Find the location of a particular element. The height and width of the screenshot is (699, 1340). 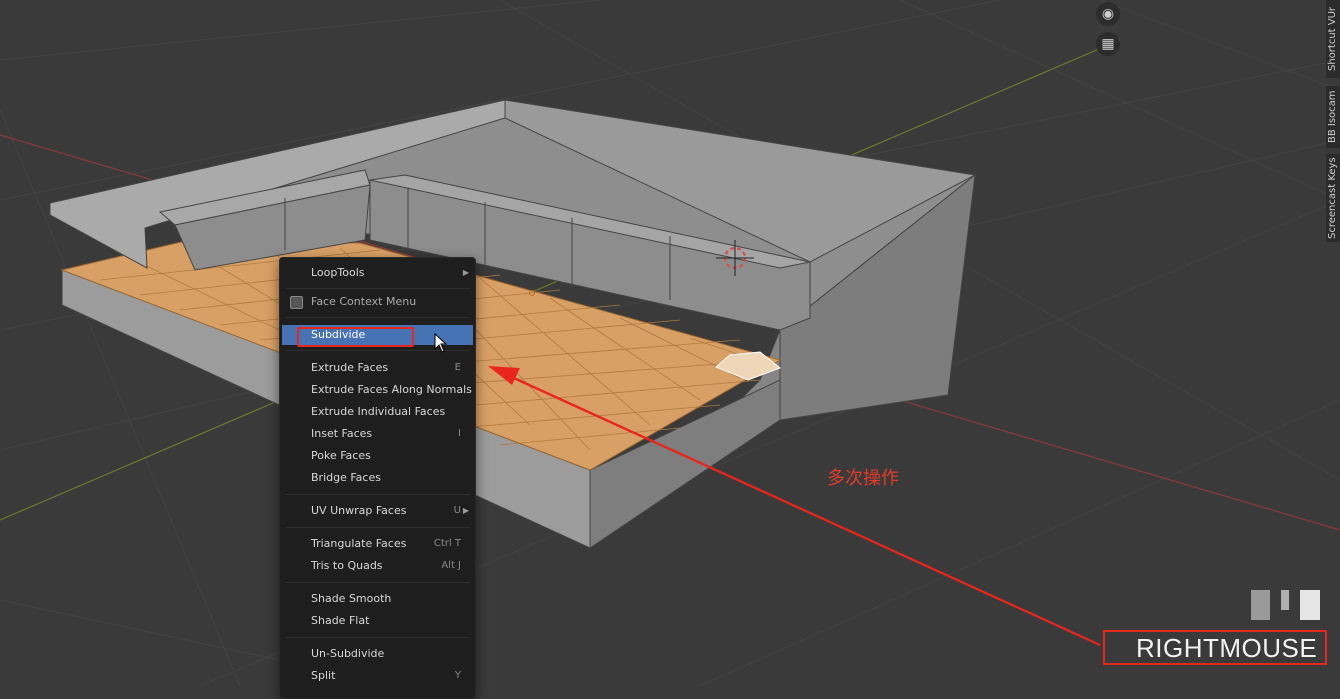

menu-item-label: Extrude Faces Along Normals is located at coordinates (391, 389).